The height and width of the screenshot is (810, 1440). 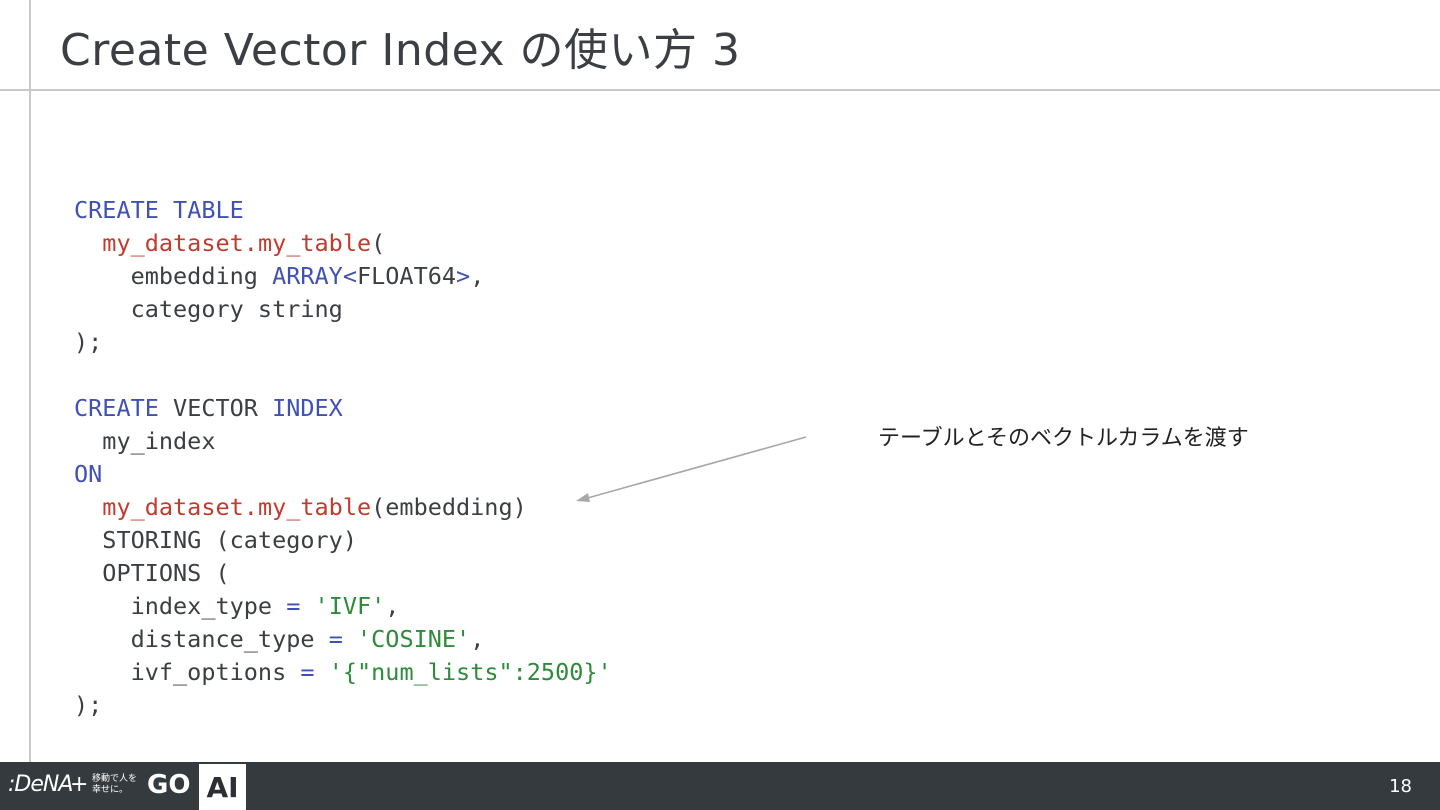 What do you see at coordinates (1400, 786) in the screenshot?
I see `page-number: 18` at bounding box center [1400, 786].